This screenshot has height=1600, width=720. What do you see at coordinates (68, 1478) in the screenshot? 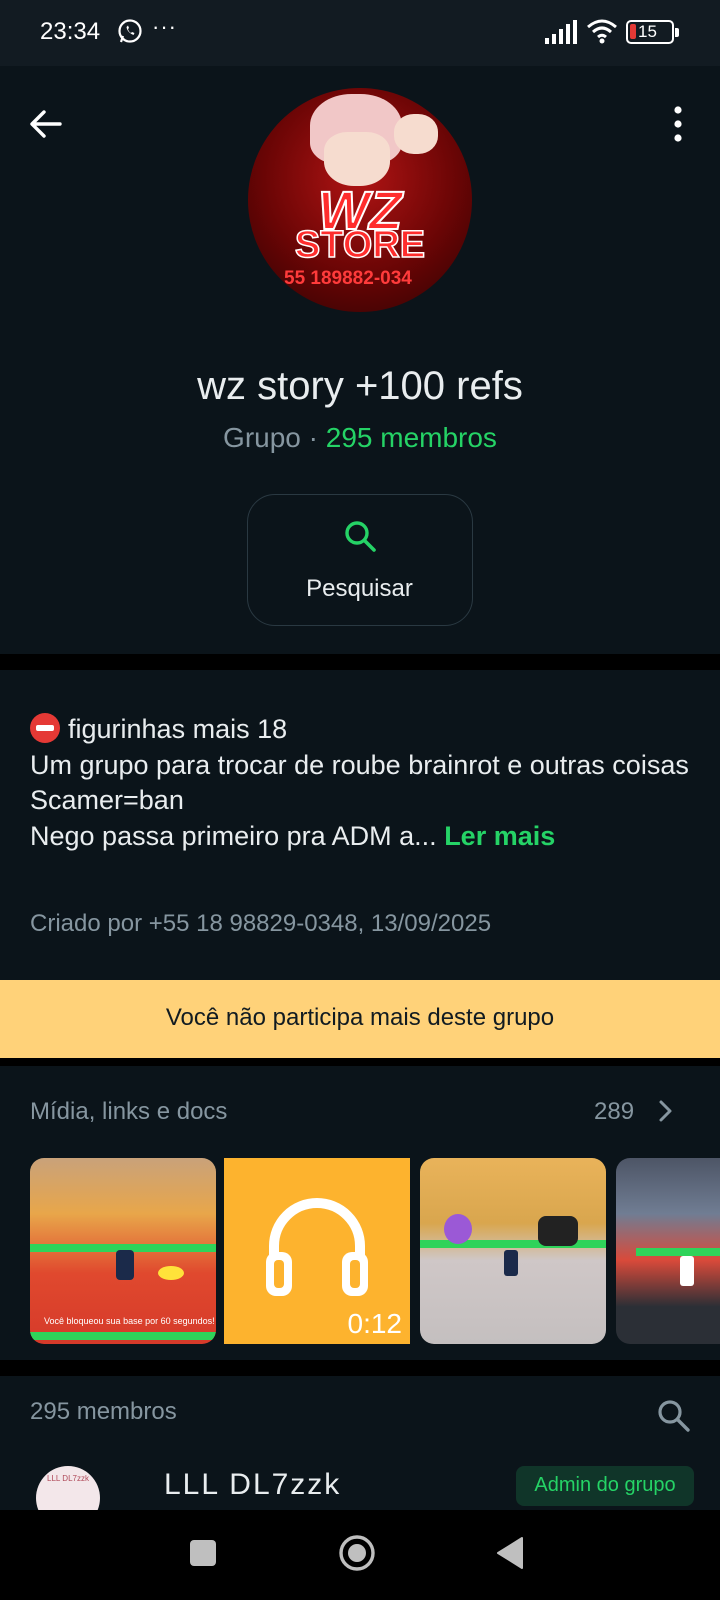
I see `member-avatar-text: LLL DL7zzk` at bounding box center [68, 1478].